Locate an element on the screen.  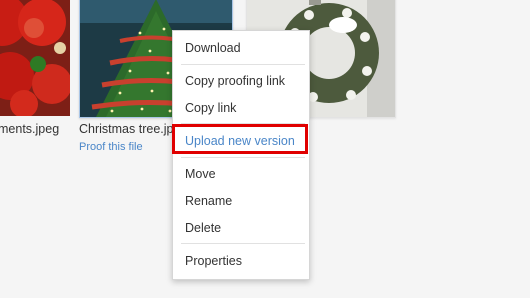
proof-this-file-link: Proof this file is located at coordinates (111, 147).